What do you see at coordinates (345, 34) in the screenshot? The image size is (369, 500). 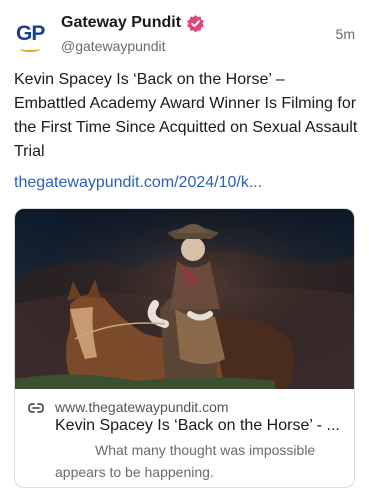 I see `post-timestamp: 5m` at bounding box center [345, 34].